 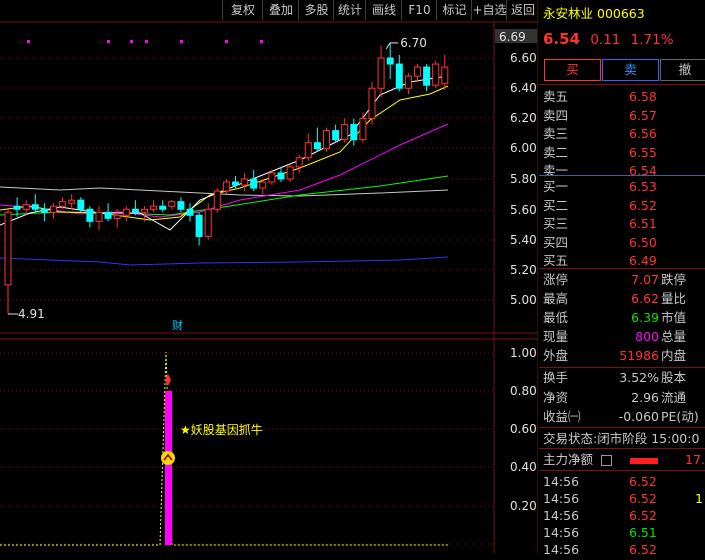 I want to click on indicator-top-marker, so click(x=168, y=380).